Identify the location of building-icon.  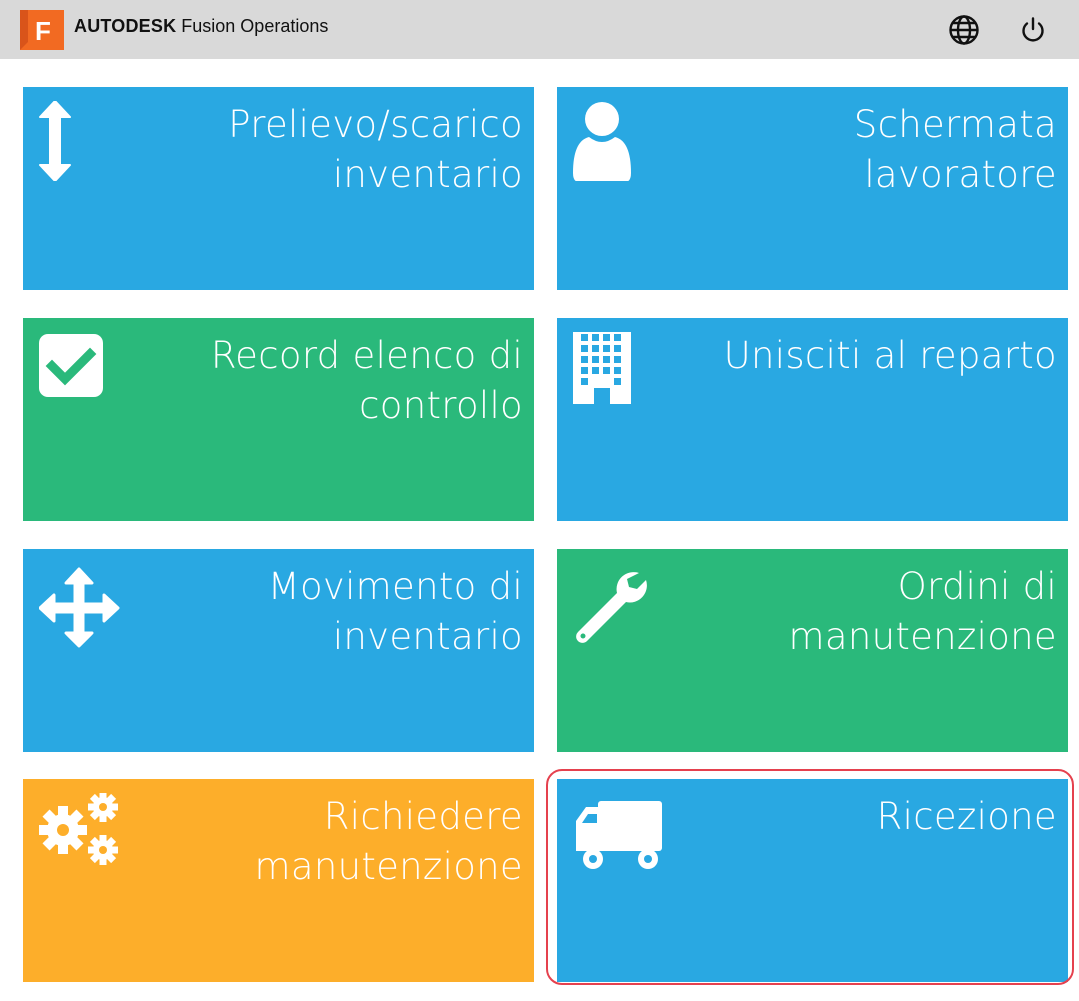
(613, 369).